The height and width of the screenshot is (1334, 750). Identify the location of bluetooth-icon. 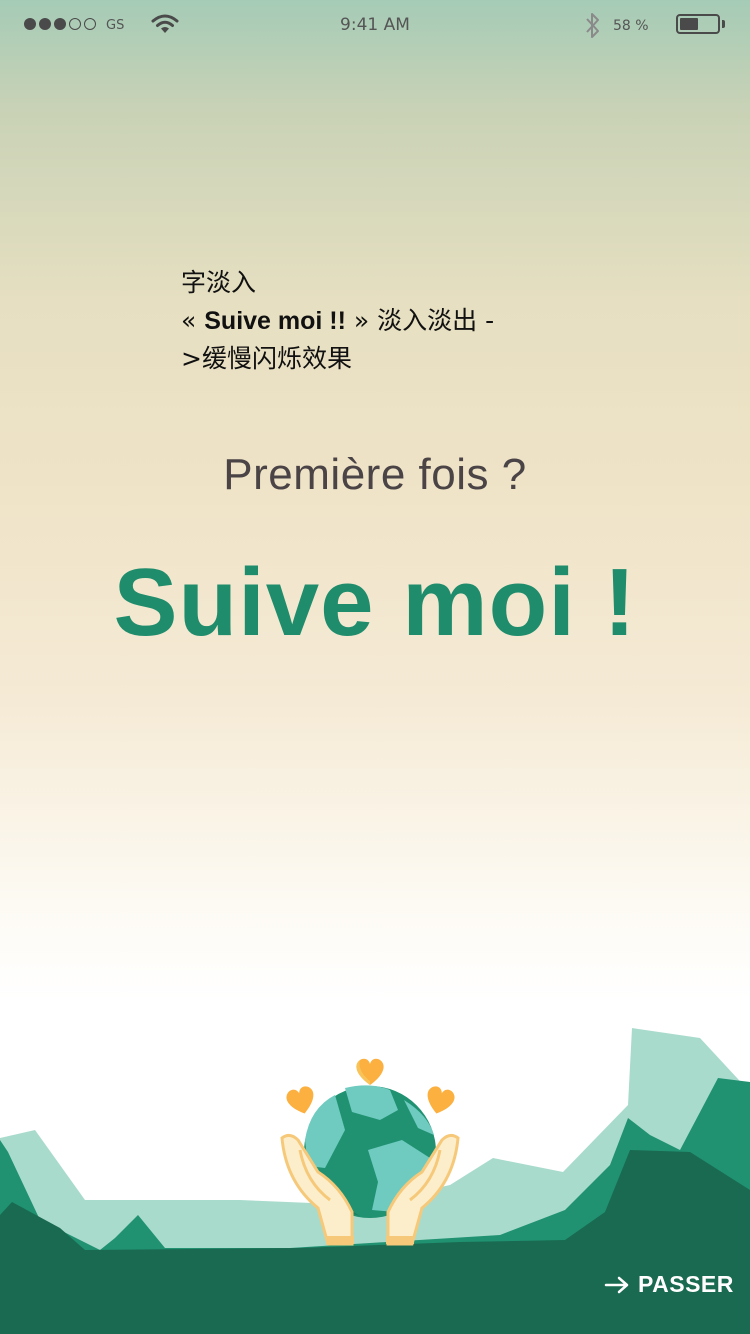
(592, 25).